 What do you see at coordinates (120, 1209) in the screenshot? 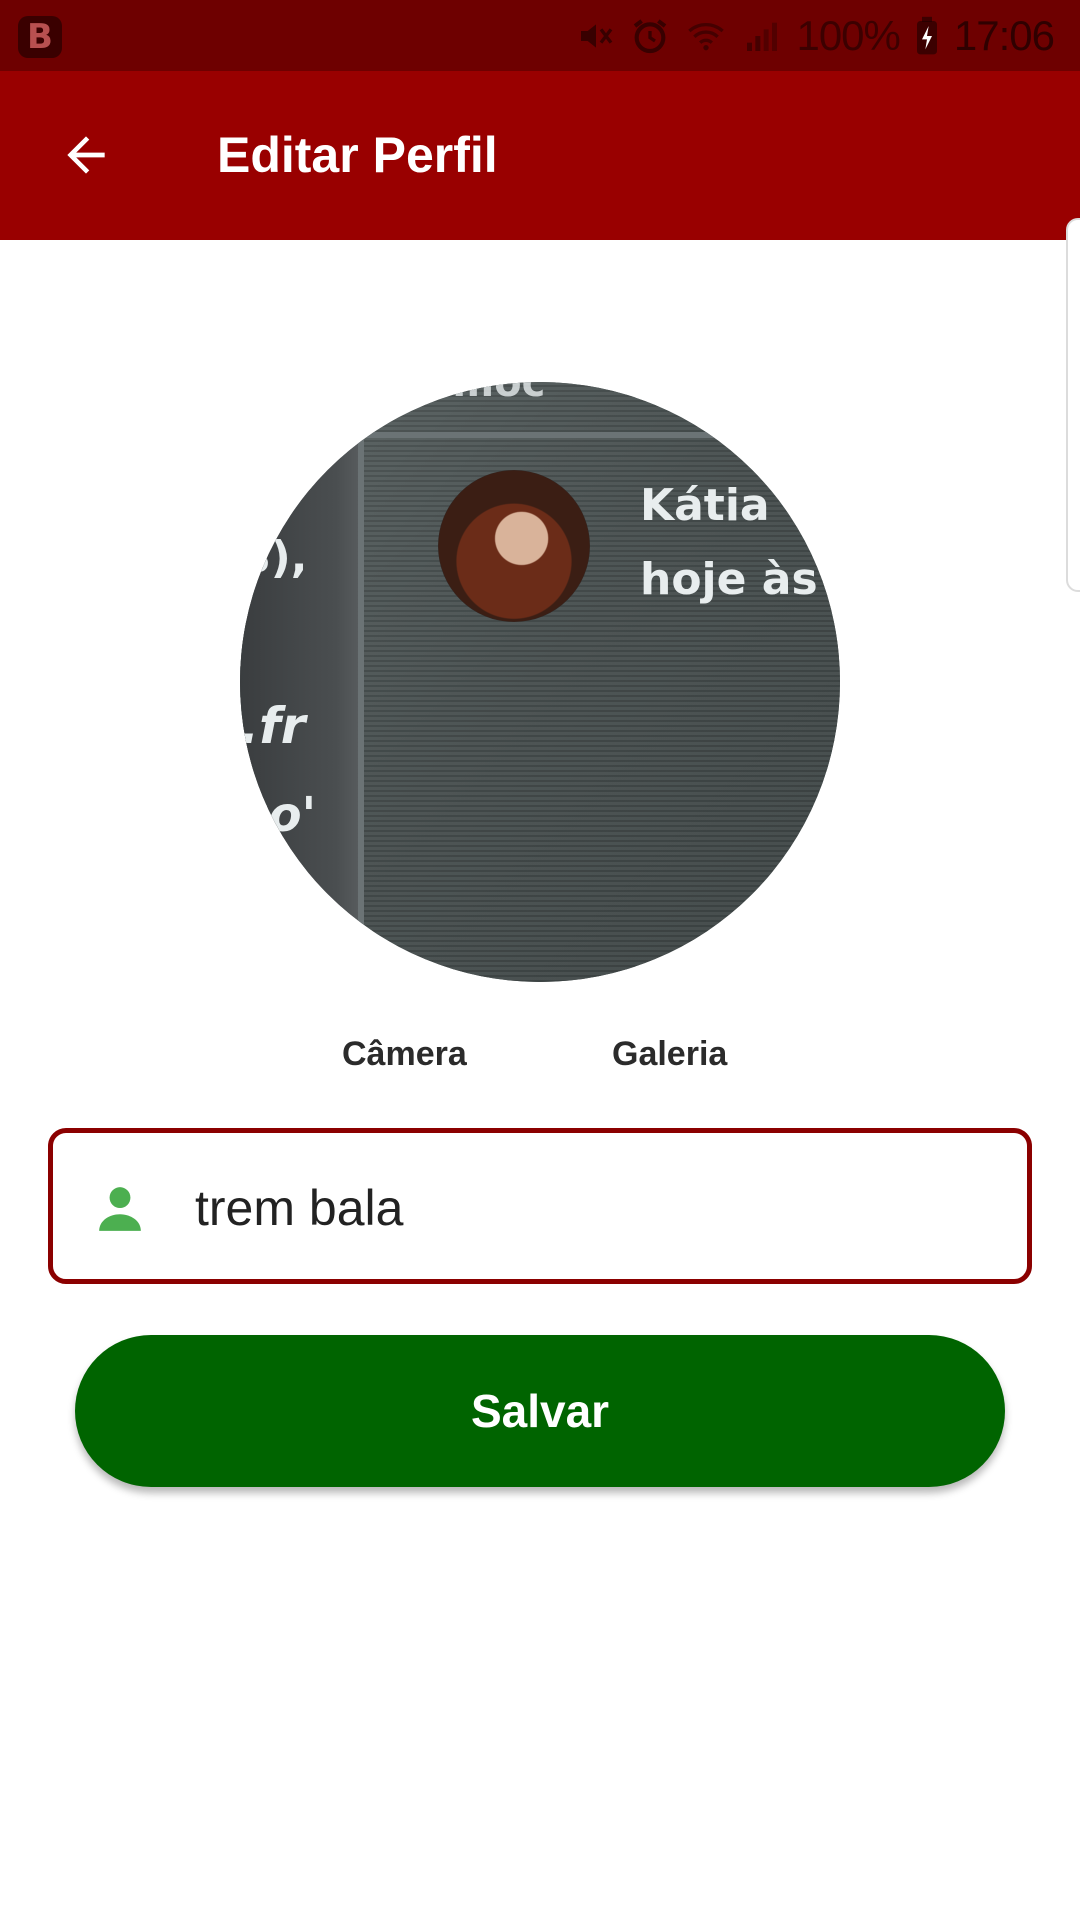
I see `person-icon` at bounding box center [120, 1209].